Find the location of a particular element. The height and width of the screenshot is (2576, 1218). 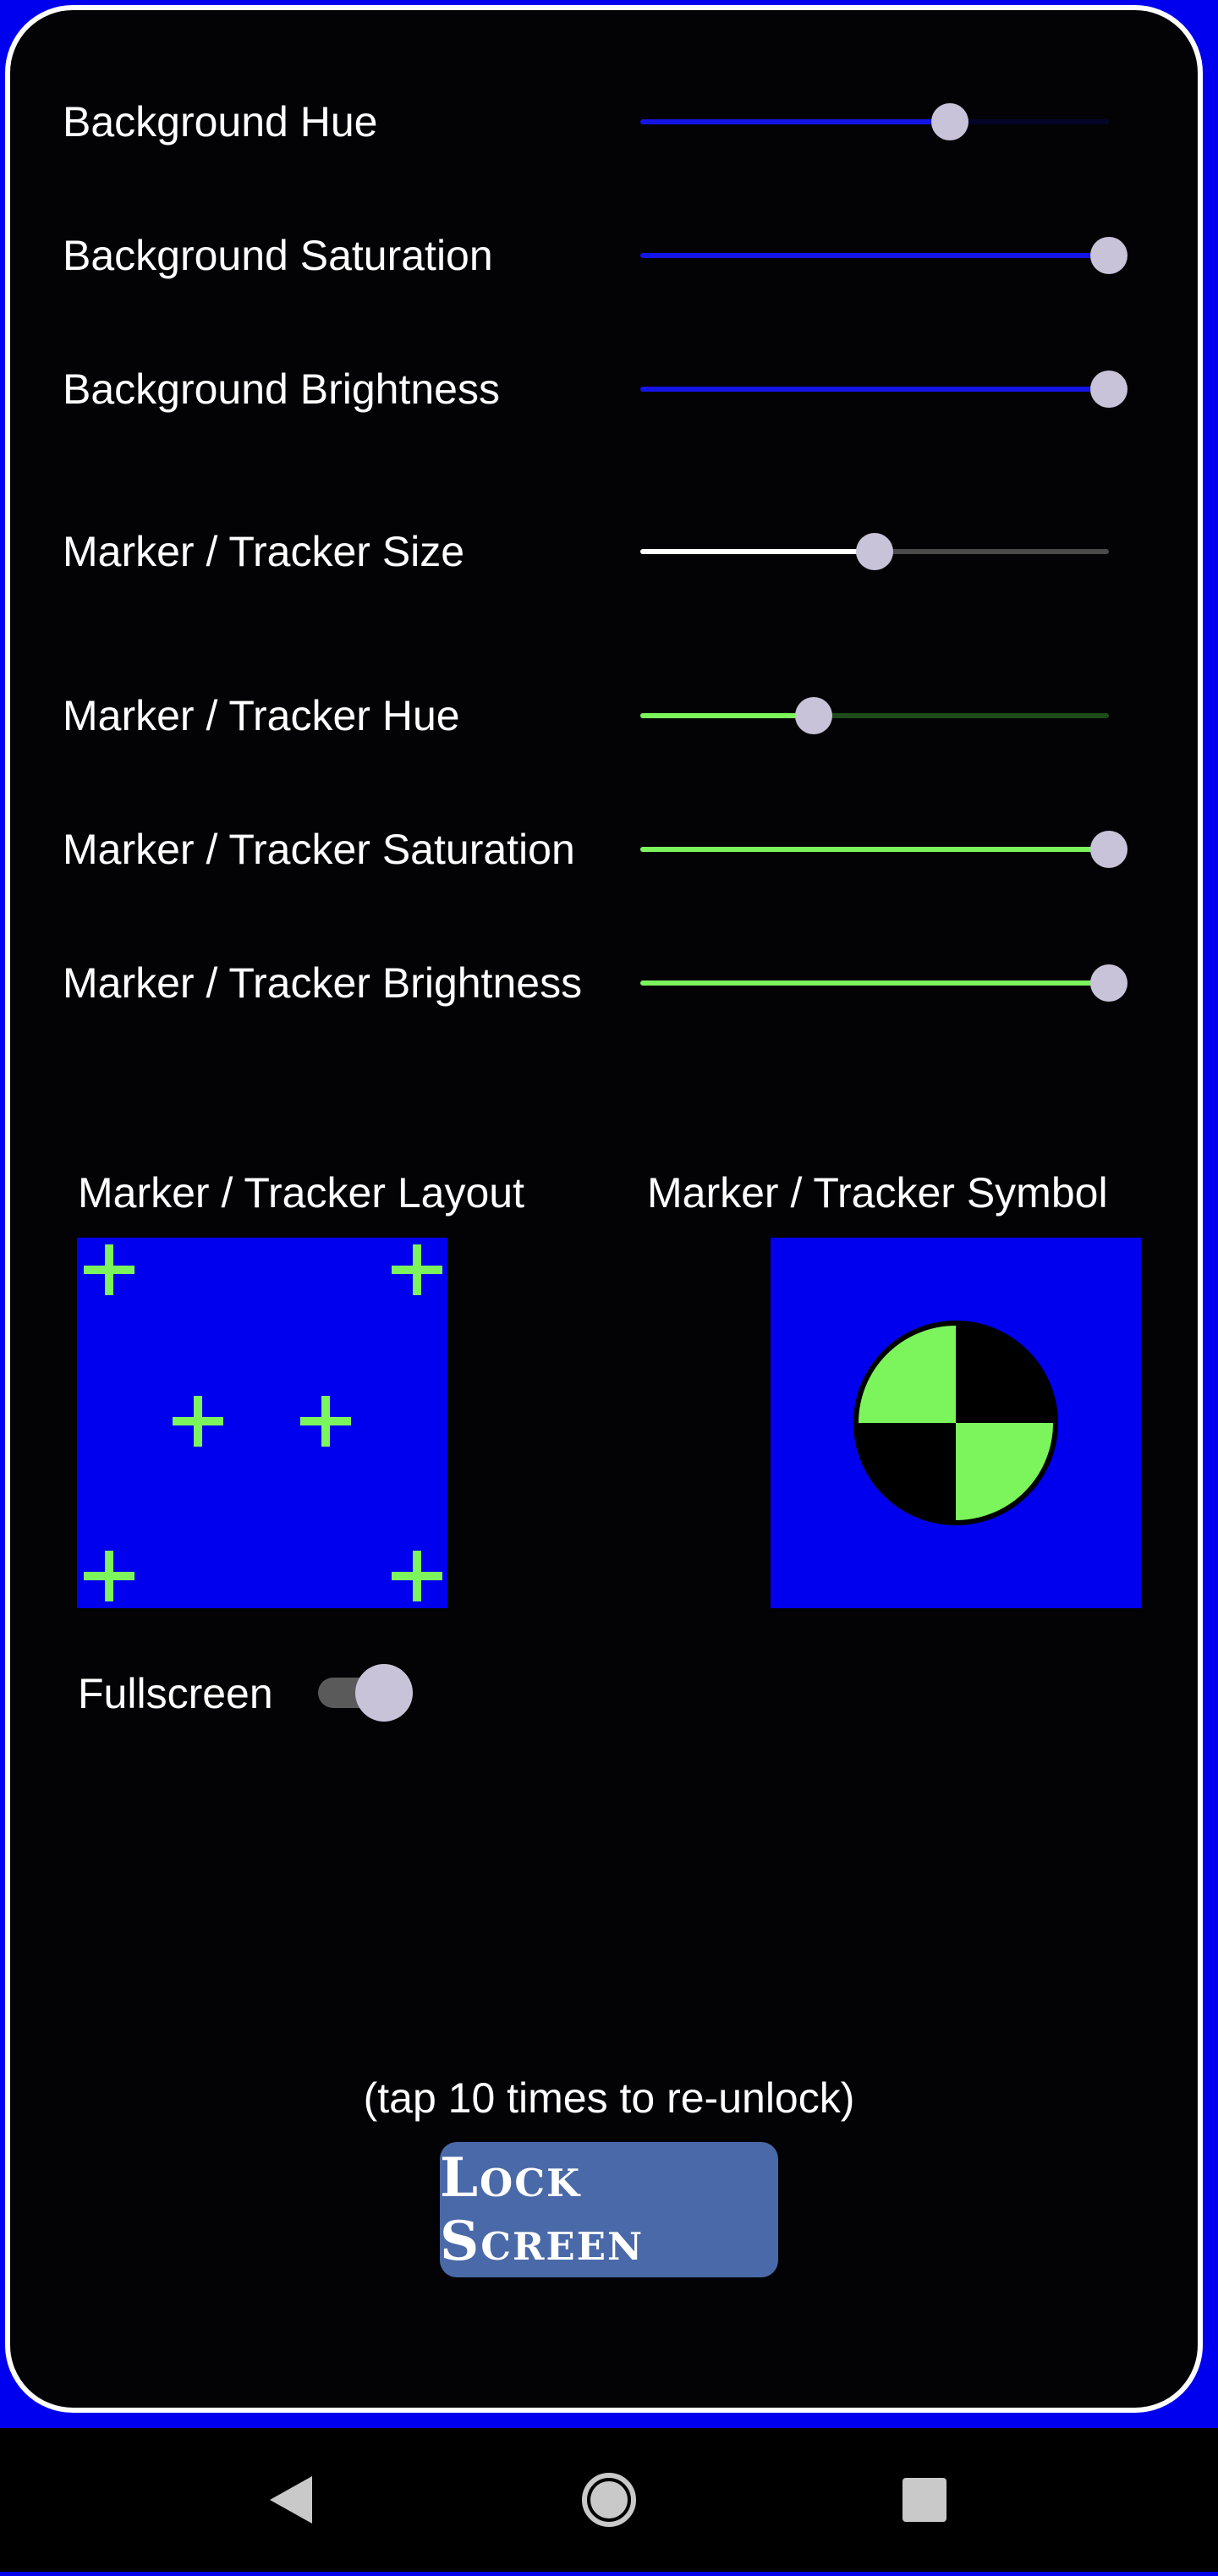

marker-size-slider is located at coordinates (874, 551).